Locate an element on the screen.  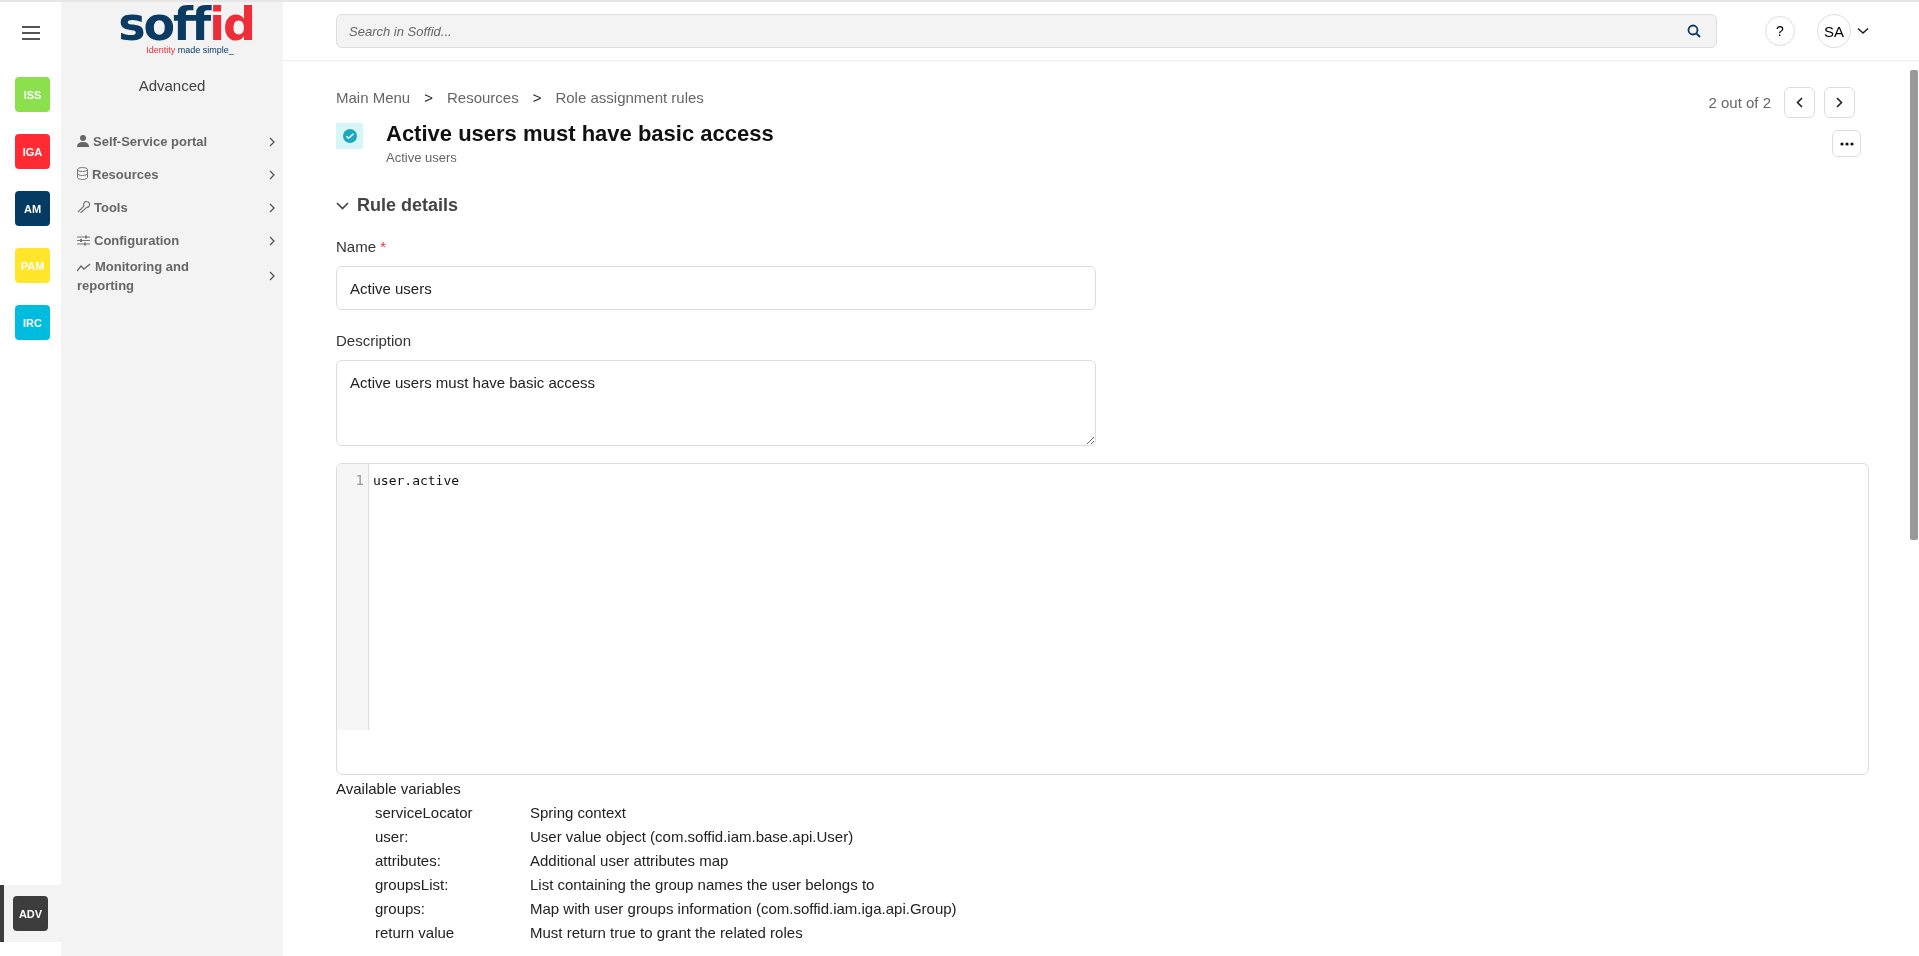
previous-button is located at coordinates (1799, 102).